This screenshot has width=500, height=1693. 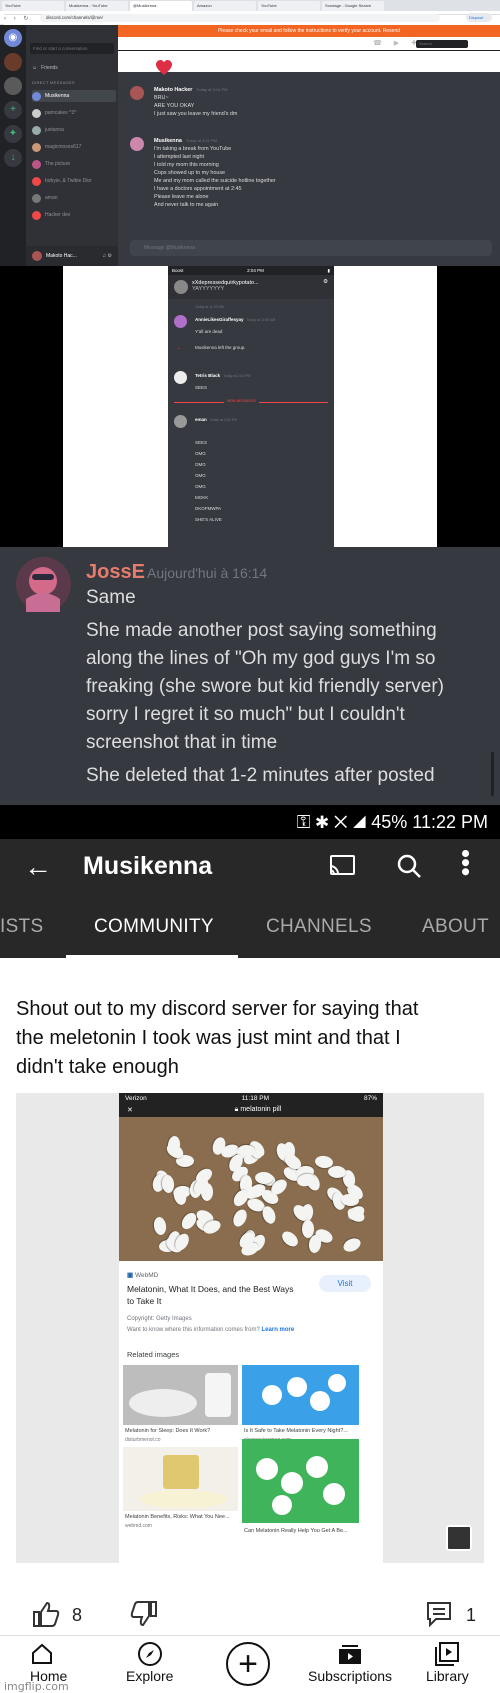 What do you see at coordinates (153, 1354) in the screenshot?
I see `related-images-heading: Related images` at bounding box center [153, 1354].